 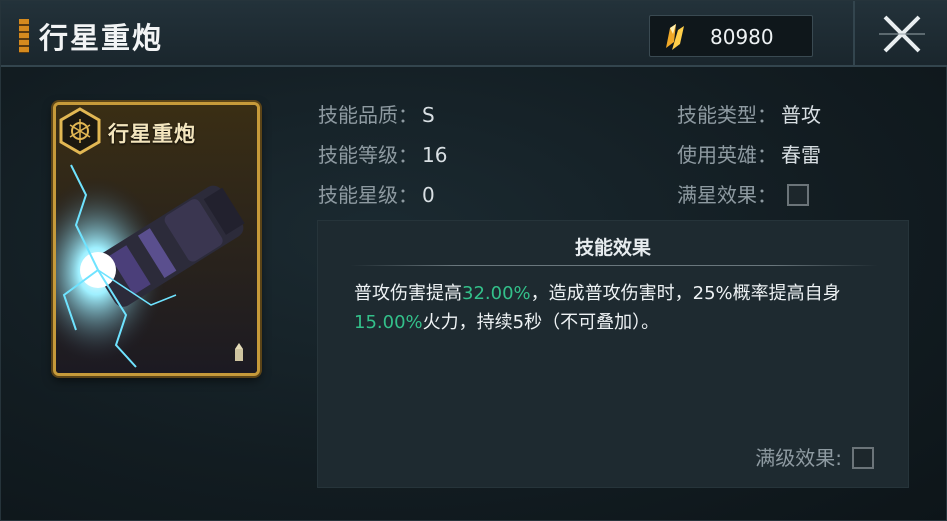 I want to click on currency-value: 80980, so click(x=742, y=37).